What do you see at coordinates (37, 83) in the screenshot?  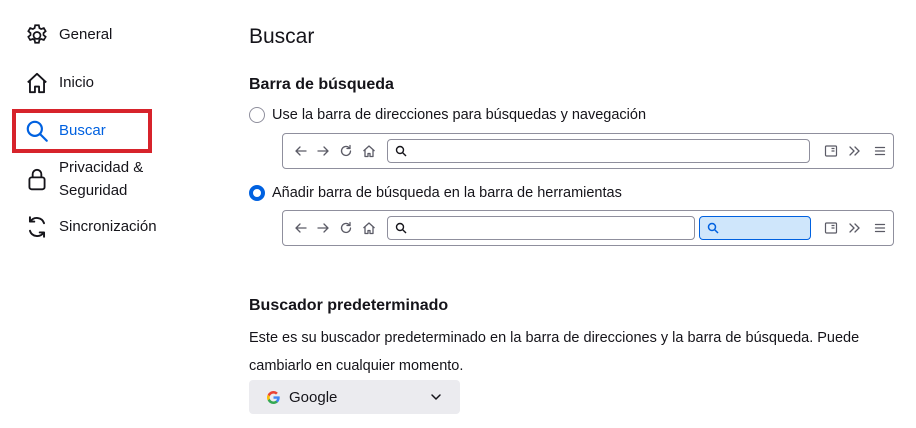 I see `home-icon` at bounding box center [37, 83].